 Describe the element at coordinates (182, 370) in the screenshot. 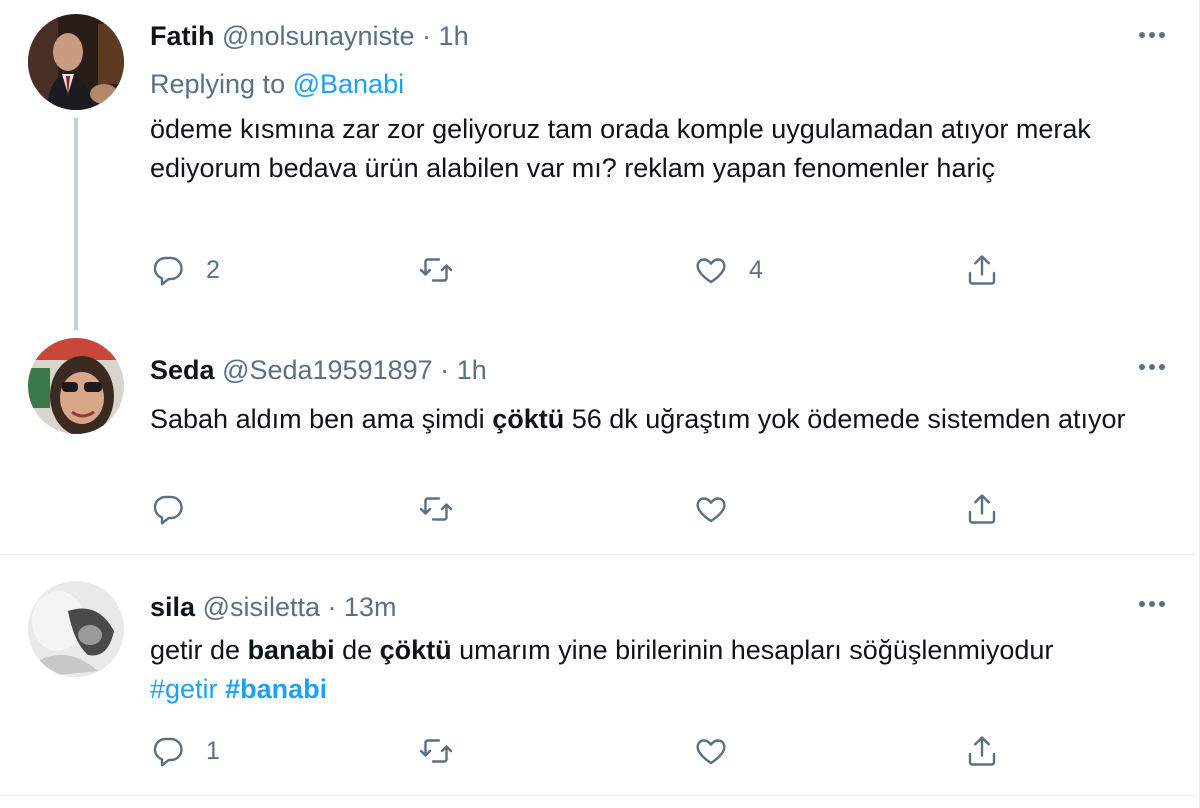

I see `display-name: Seda` at that location.